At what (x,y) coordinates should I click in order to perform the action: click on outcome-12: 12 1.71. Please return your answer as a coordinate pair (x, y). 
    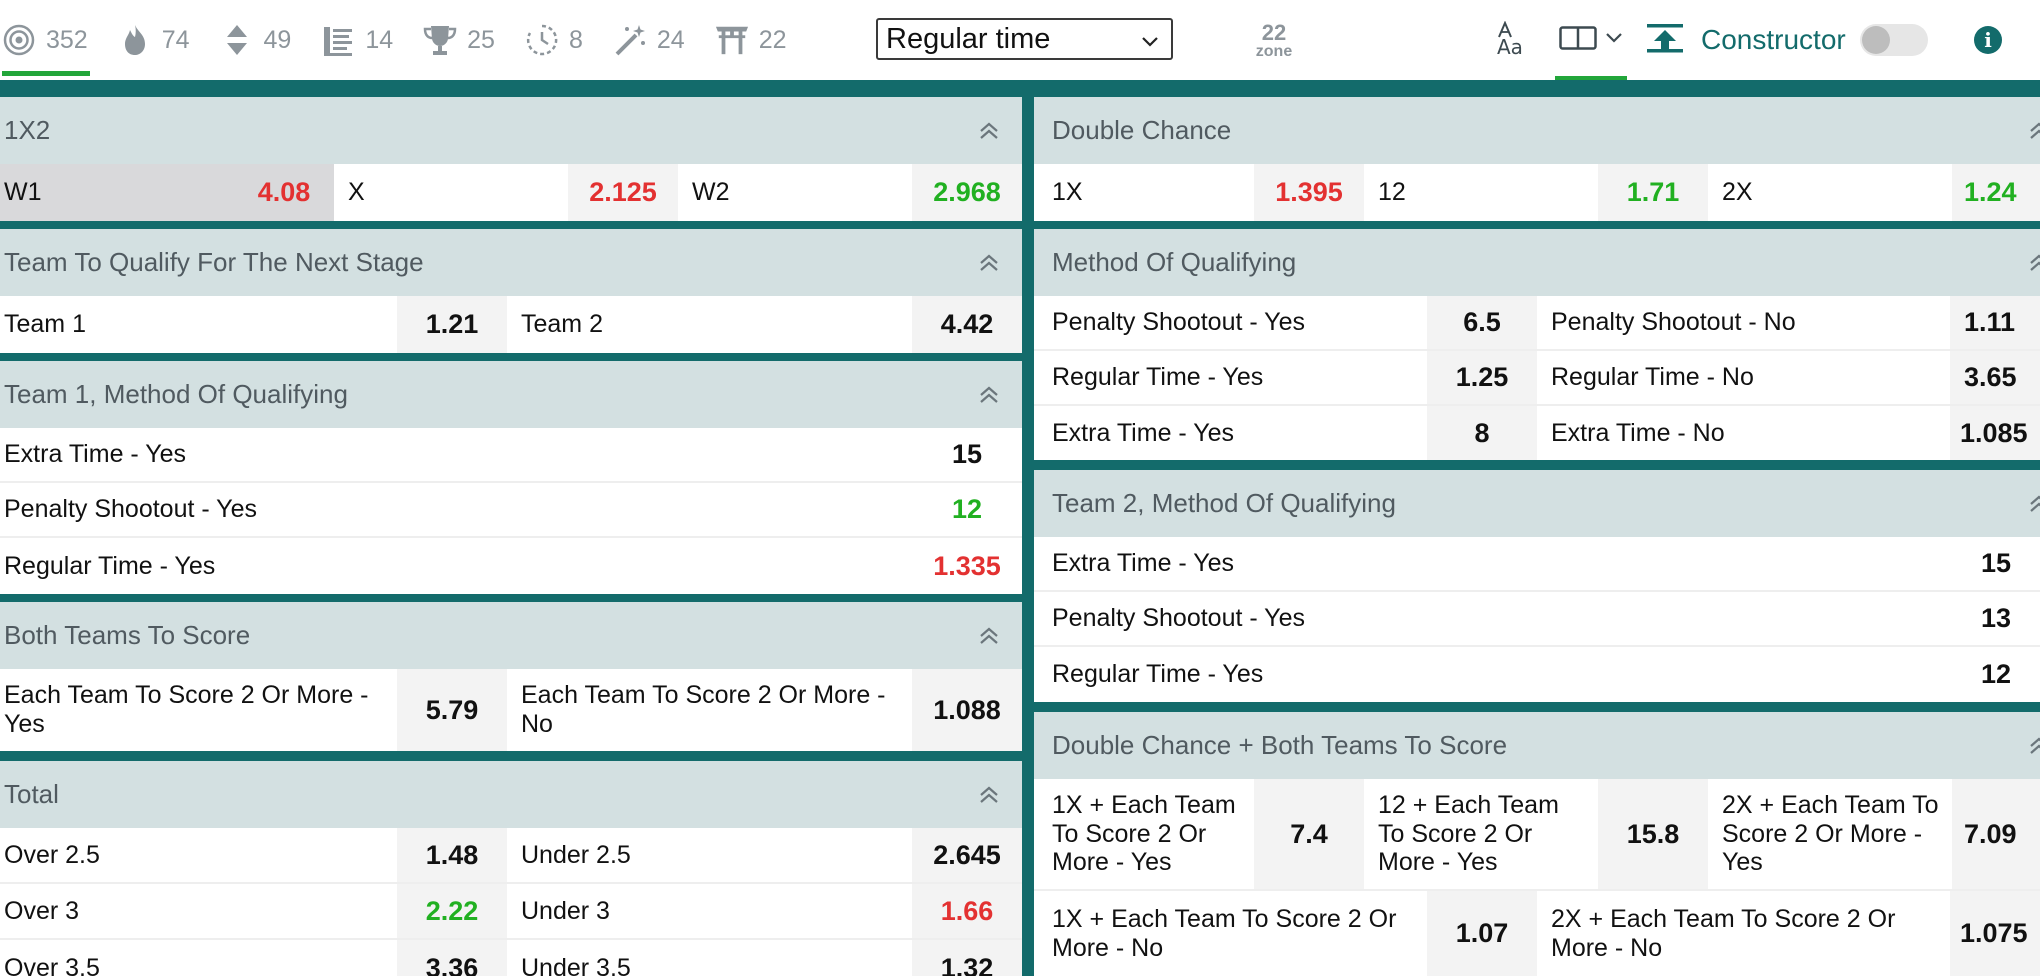
    Looking at the image, I should click on (1540, 192).